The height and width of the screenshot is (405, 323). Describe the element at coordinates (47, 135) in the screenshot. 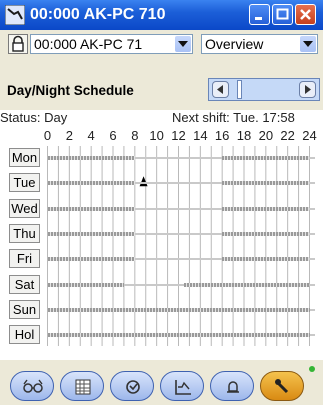

I see `hour-label-0: 0` at that location.